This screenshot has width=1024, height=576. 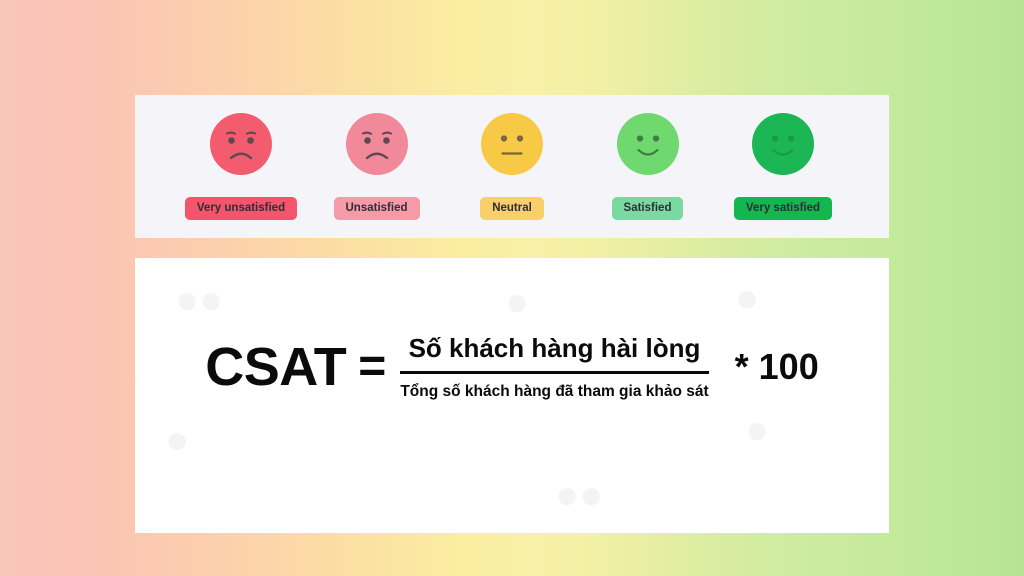 I want to click on scale-option-very-satisfied: Very satisfied, so click(x=783, y=166).